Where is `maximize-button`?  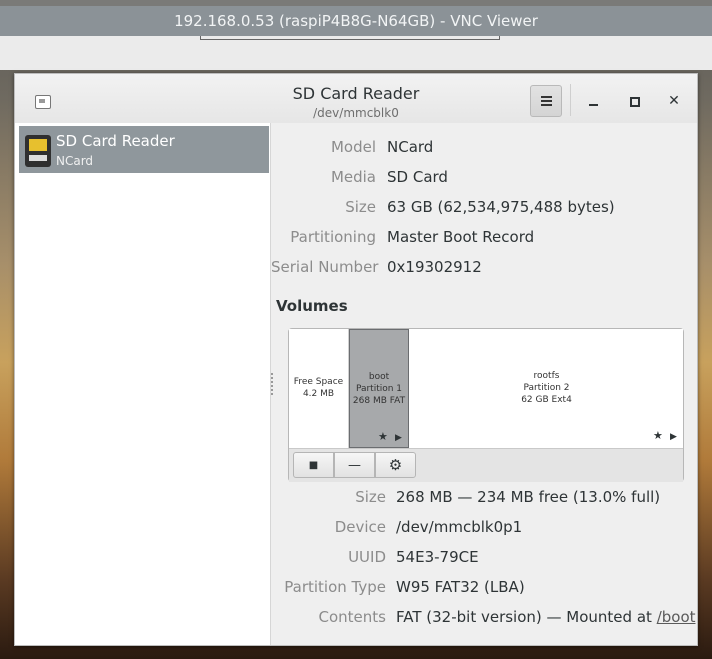
maximize-button is located at coordinates (634, 101).